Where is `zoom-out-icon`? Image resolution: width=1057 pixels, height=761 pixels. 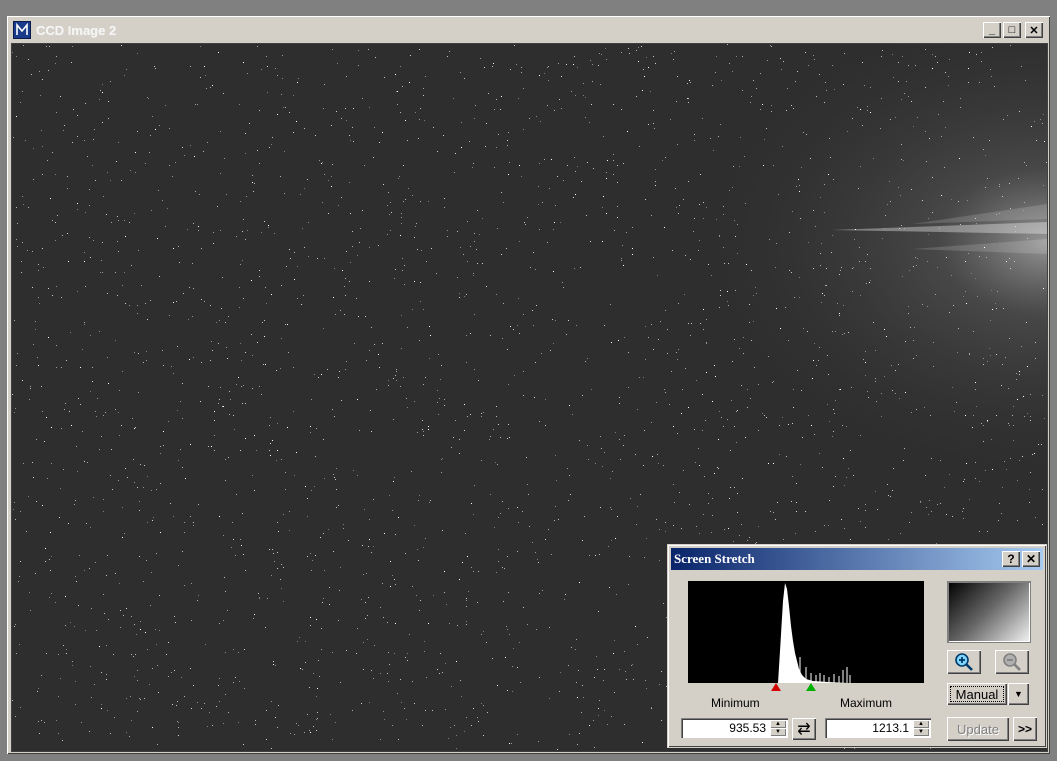
zoom-out-icon is located at coordinates (1012, 662).